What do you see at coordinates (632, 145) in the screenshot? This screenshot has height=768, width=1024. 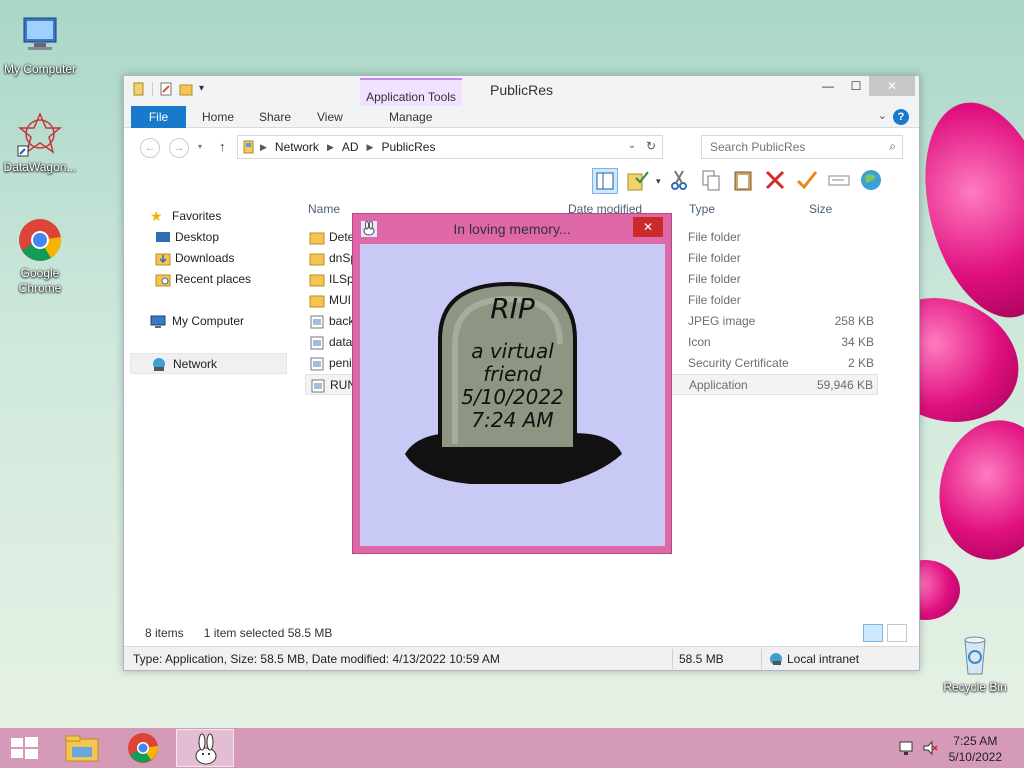 I see `address-dropdown-icon: ⌄` at bounding box center [632, 145].